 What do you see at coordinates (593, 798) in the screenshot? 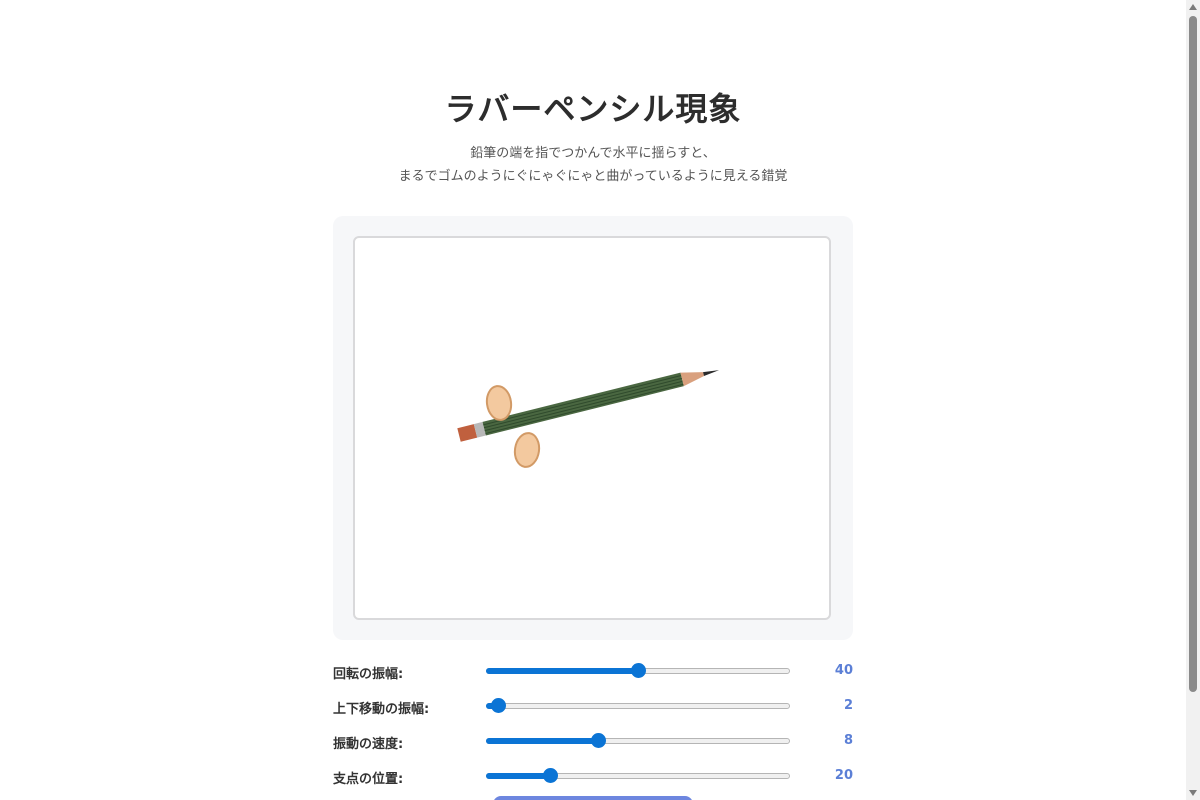
I see `start-button` at bounding box center [593, 798].